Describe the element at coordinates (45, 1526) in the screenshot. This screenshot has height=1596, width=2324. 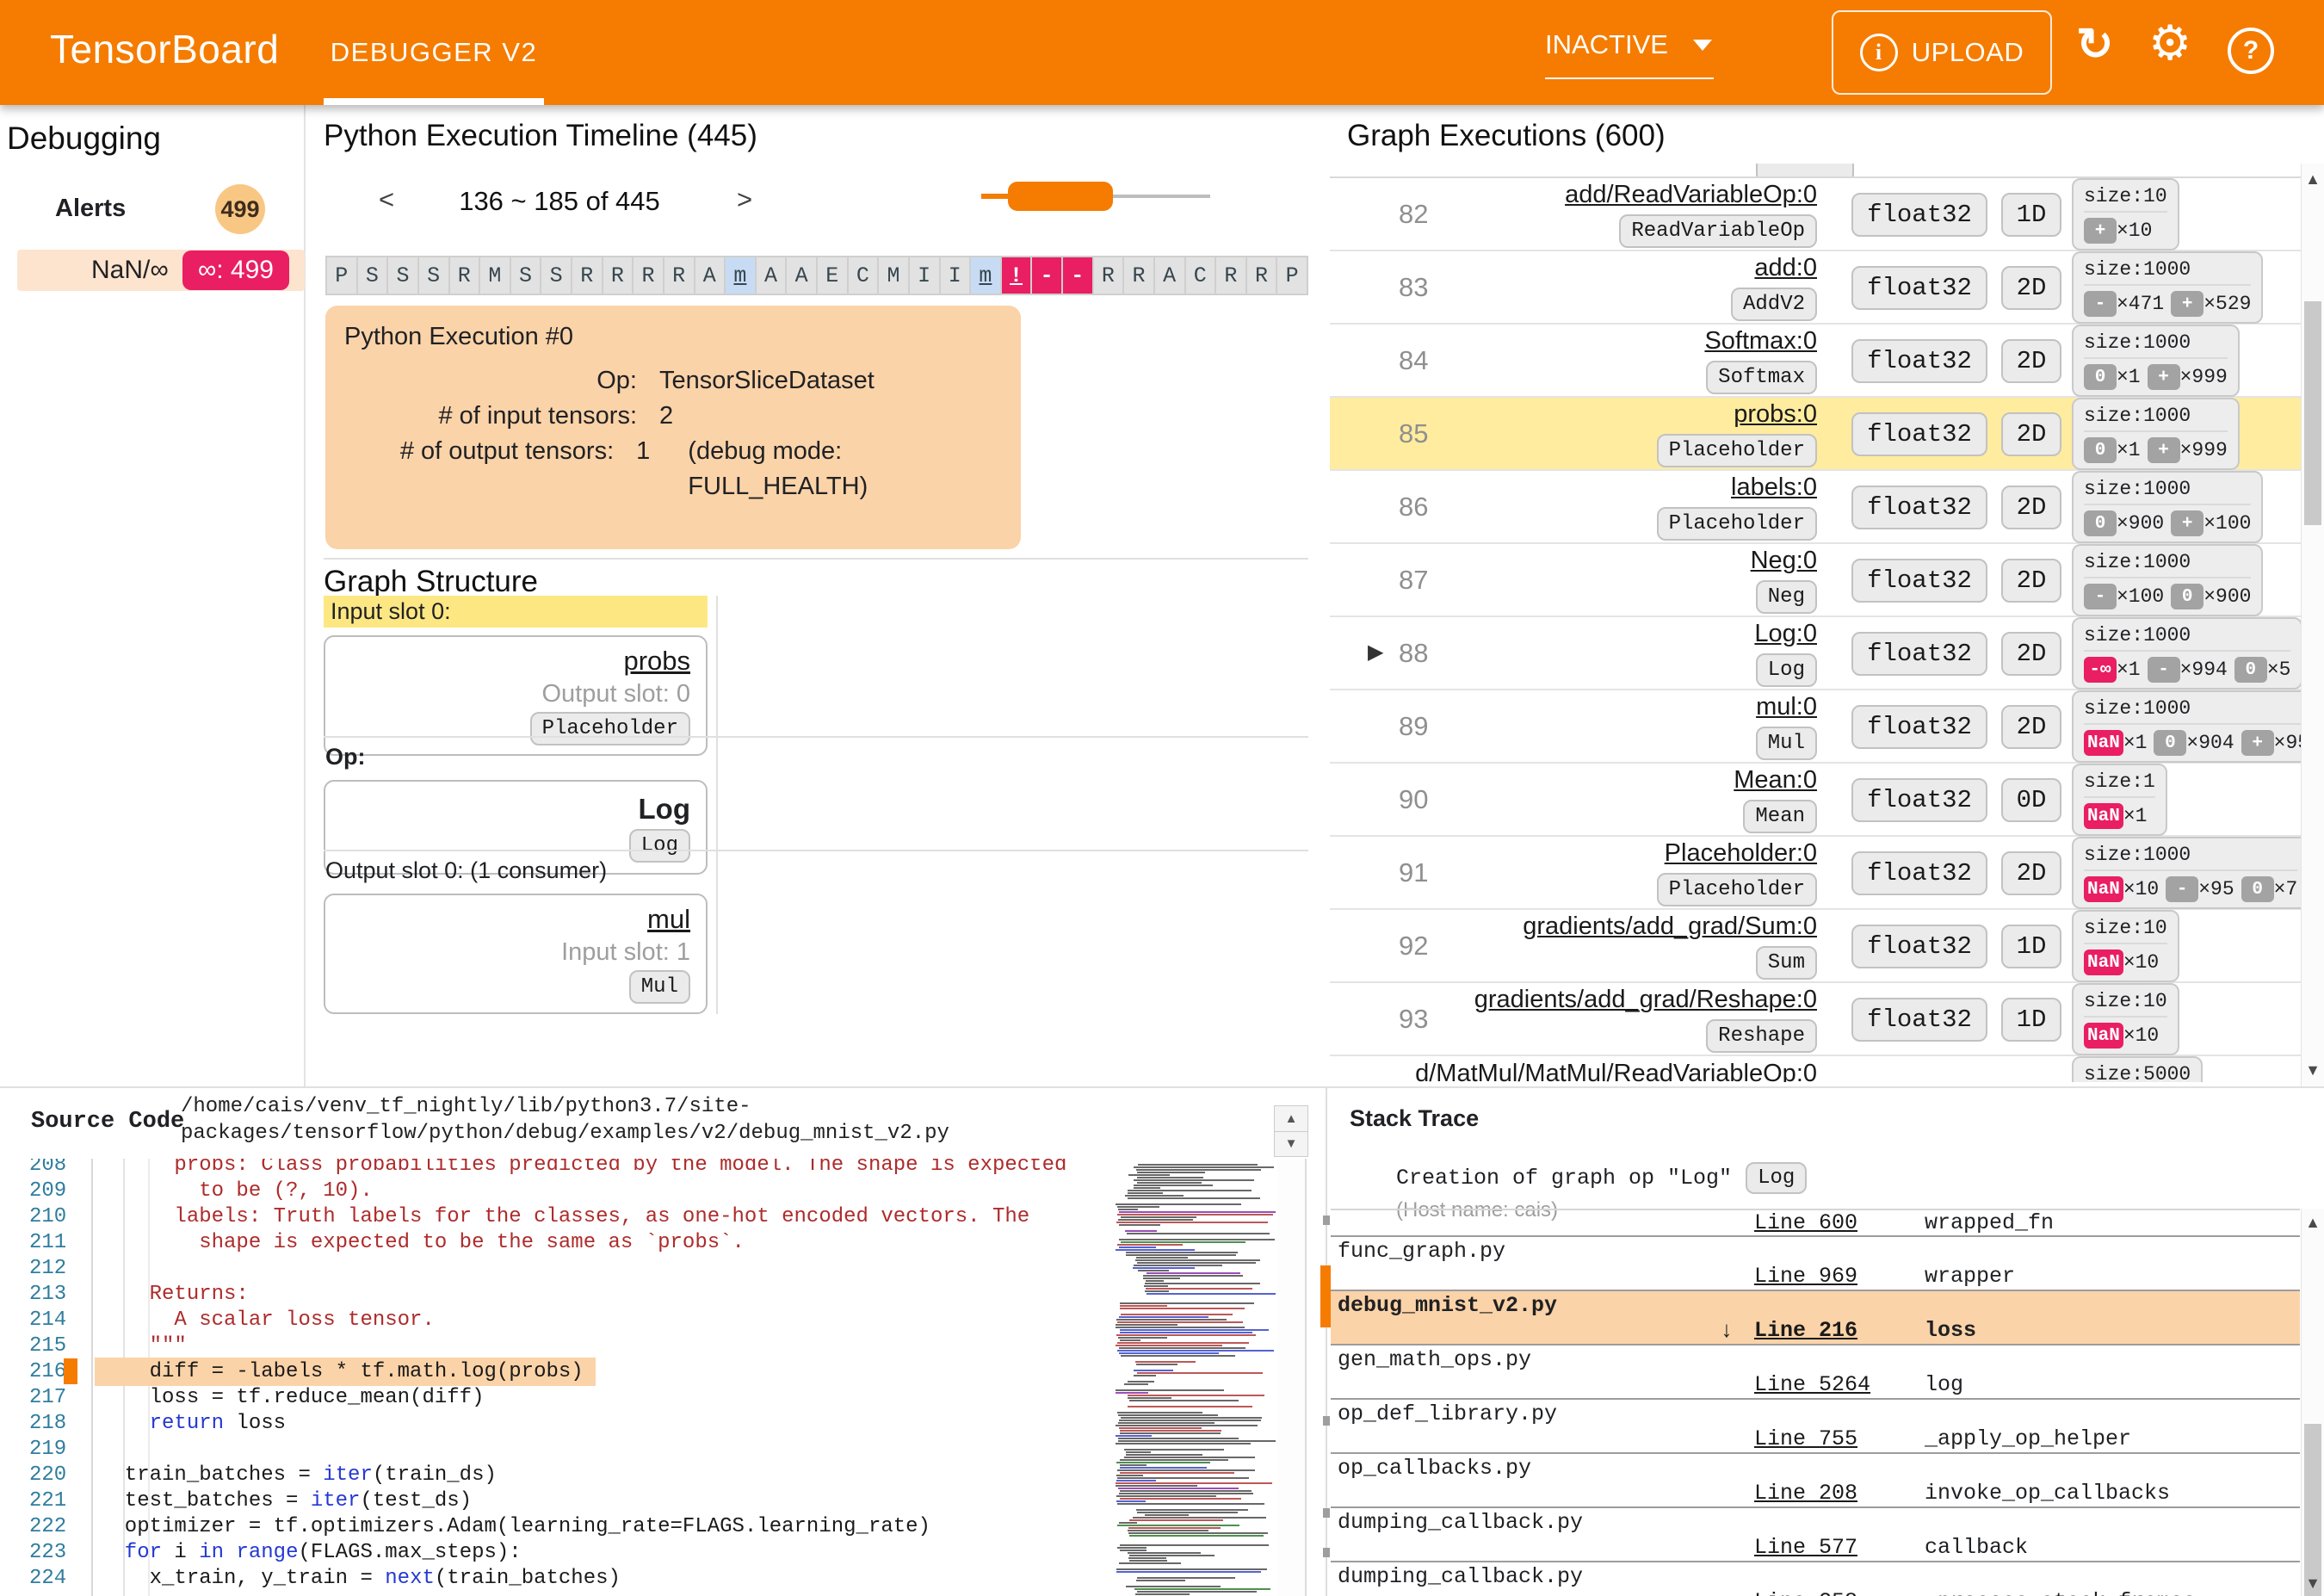
I see `line-number: 222` at that location.